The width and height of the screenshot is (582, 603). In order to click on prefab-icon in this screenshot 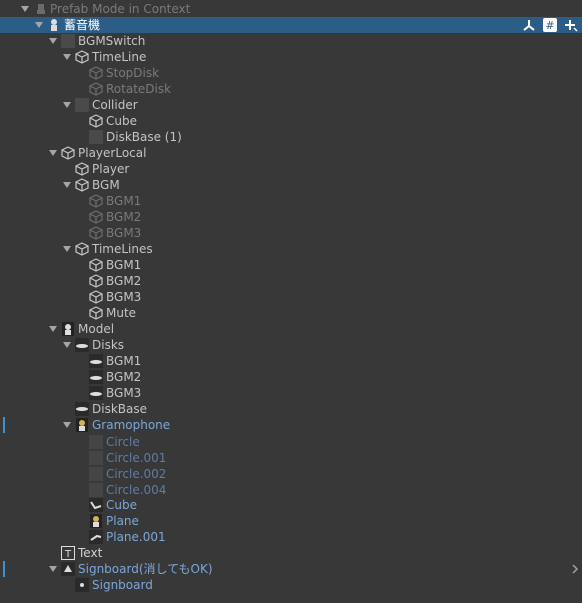, I will do `click(68, 569)`.